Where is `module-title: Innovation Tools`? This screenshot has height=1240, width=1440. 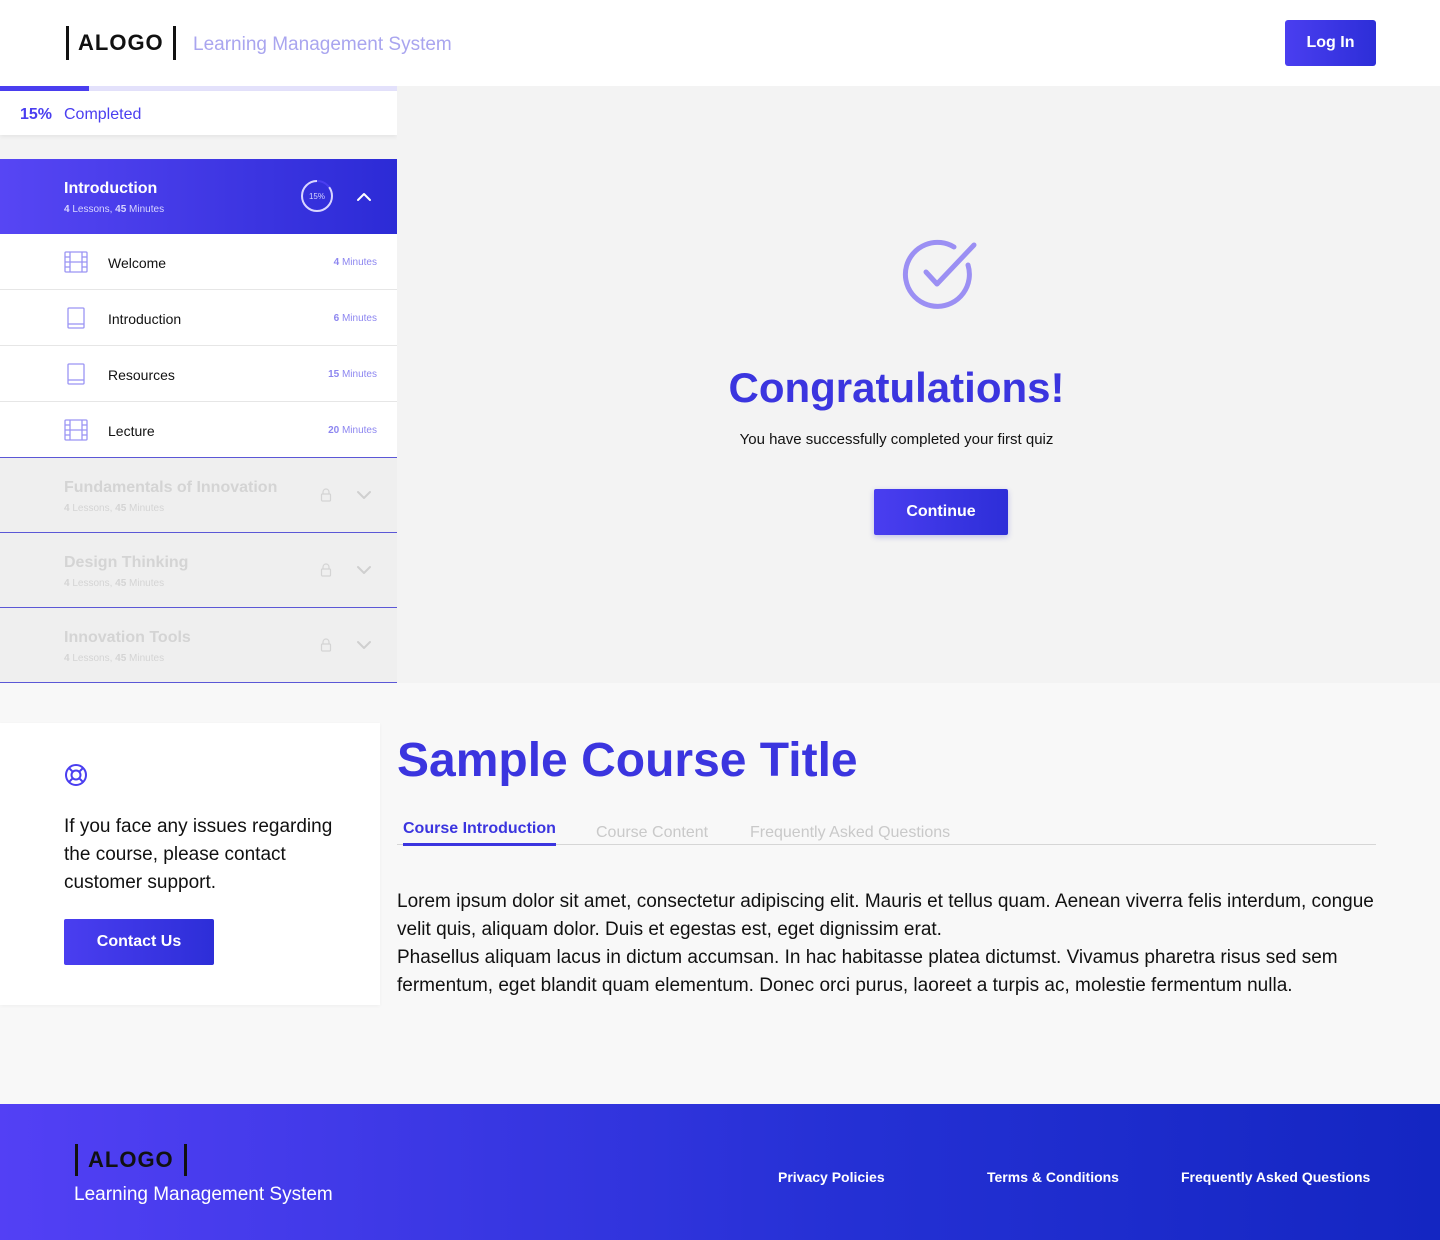
module-title: Innovation Tools is located at coordinates (127, 637).